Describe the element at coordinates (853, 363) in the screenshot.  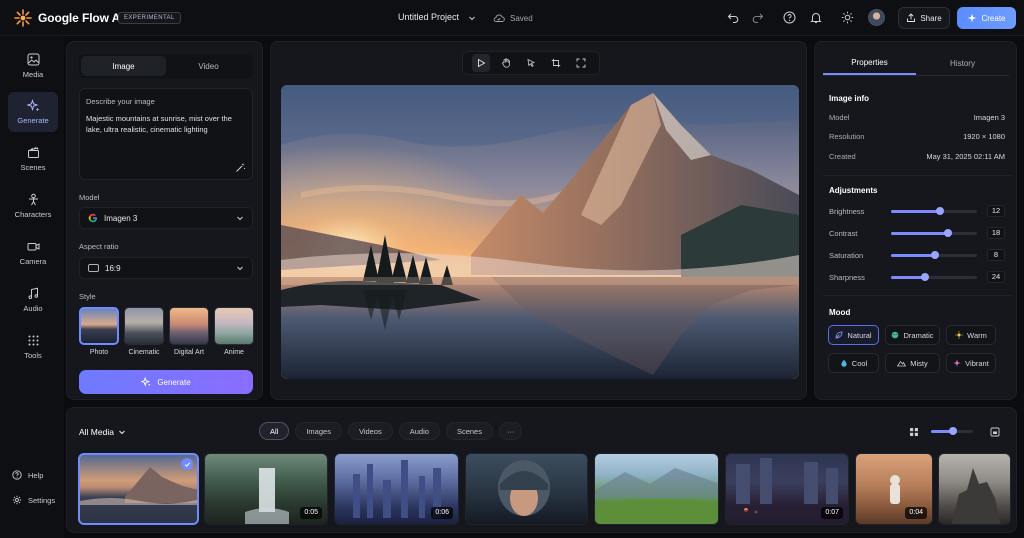
I see `mood-cool: Cool` at that location.